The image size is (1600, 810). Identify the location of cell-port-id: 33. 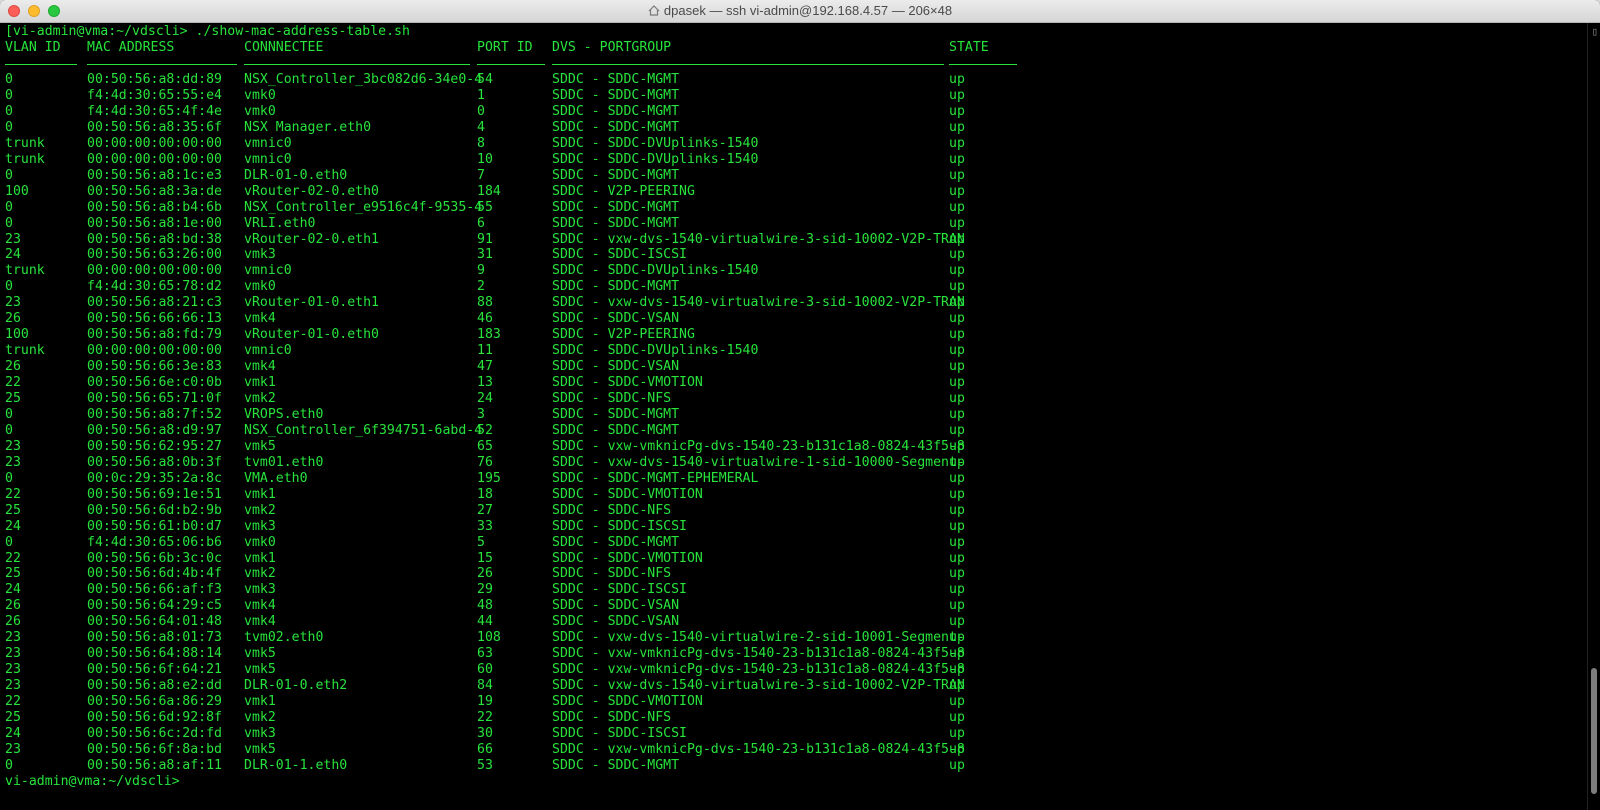
(485, 526).